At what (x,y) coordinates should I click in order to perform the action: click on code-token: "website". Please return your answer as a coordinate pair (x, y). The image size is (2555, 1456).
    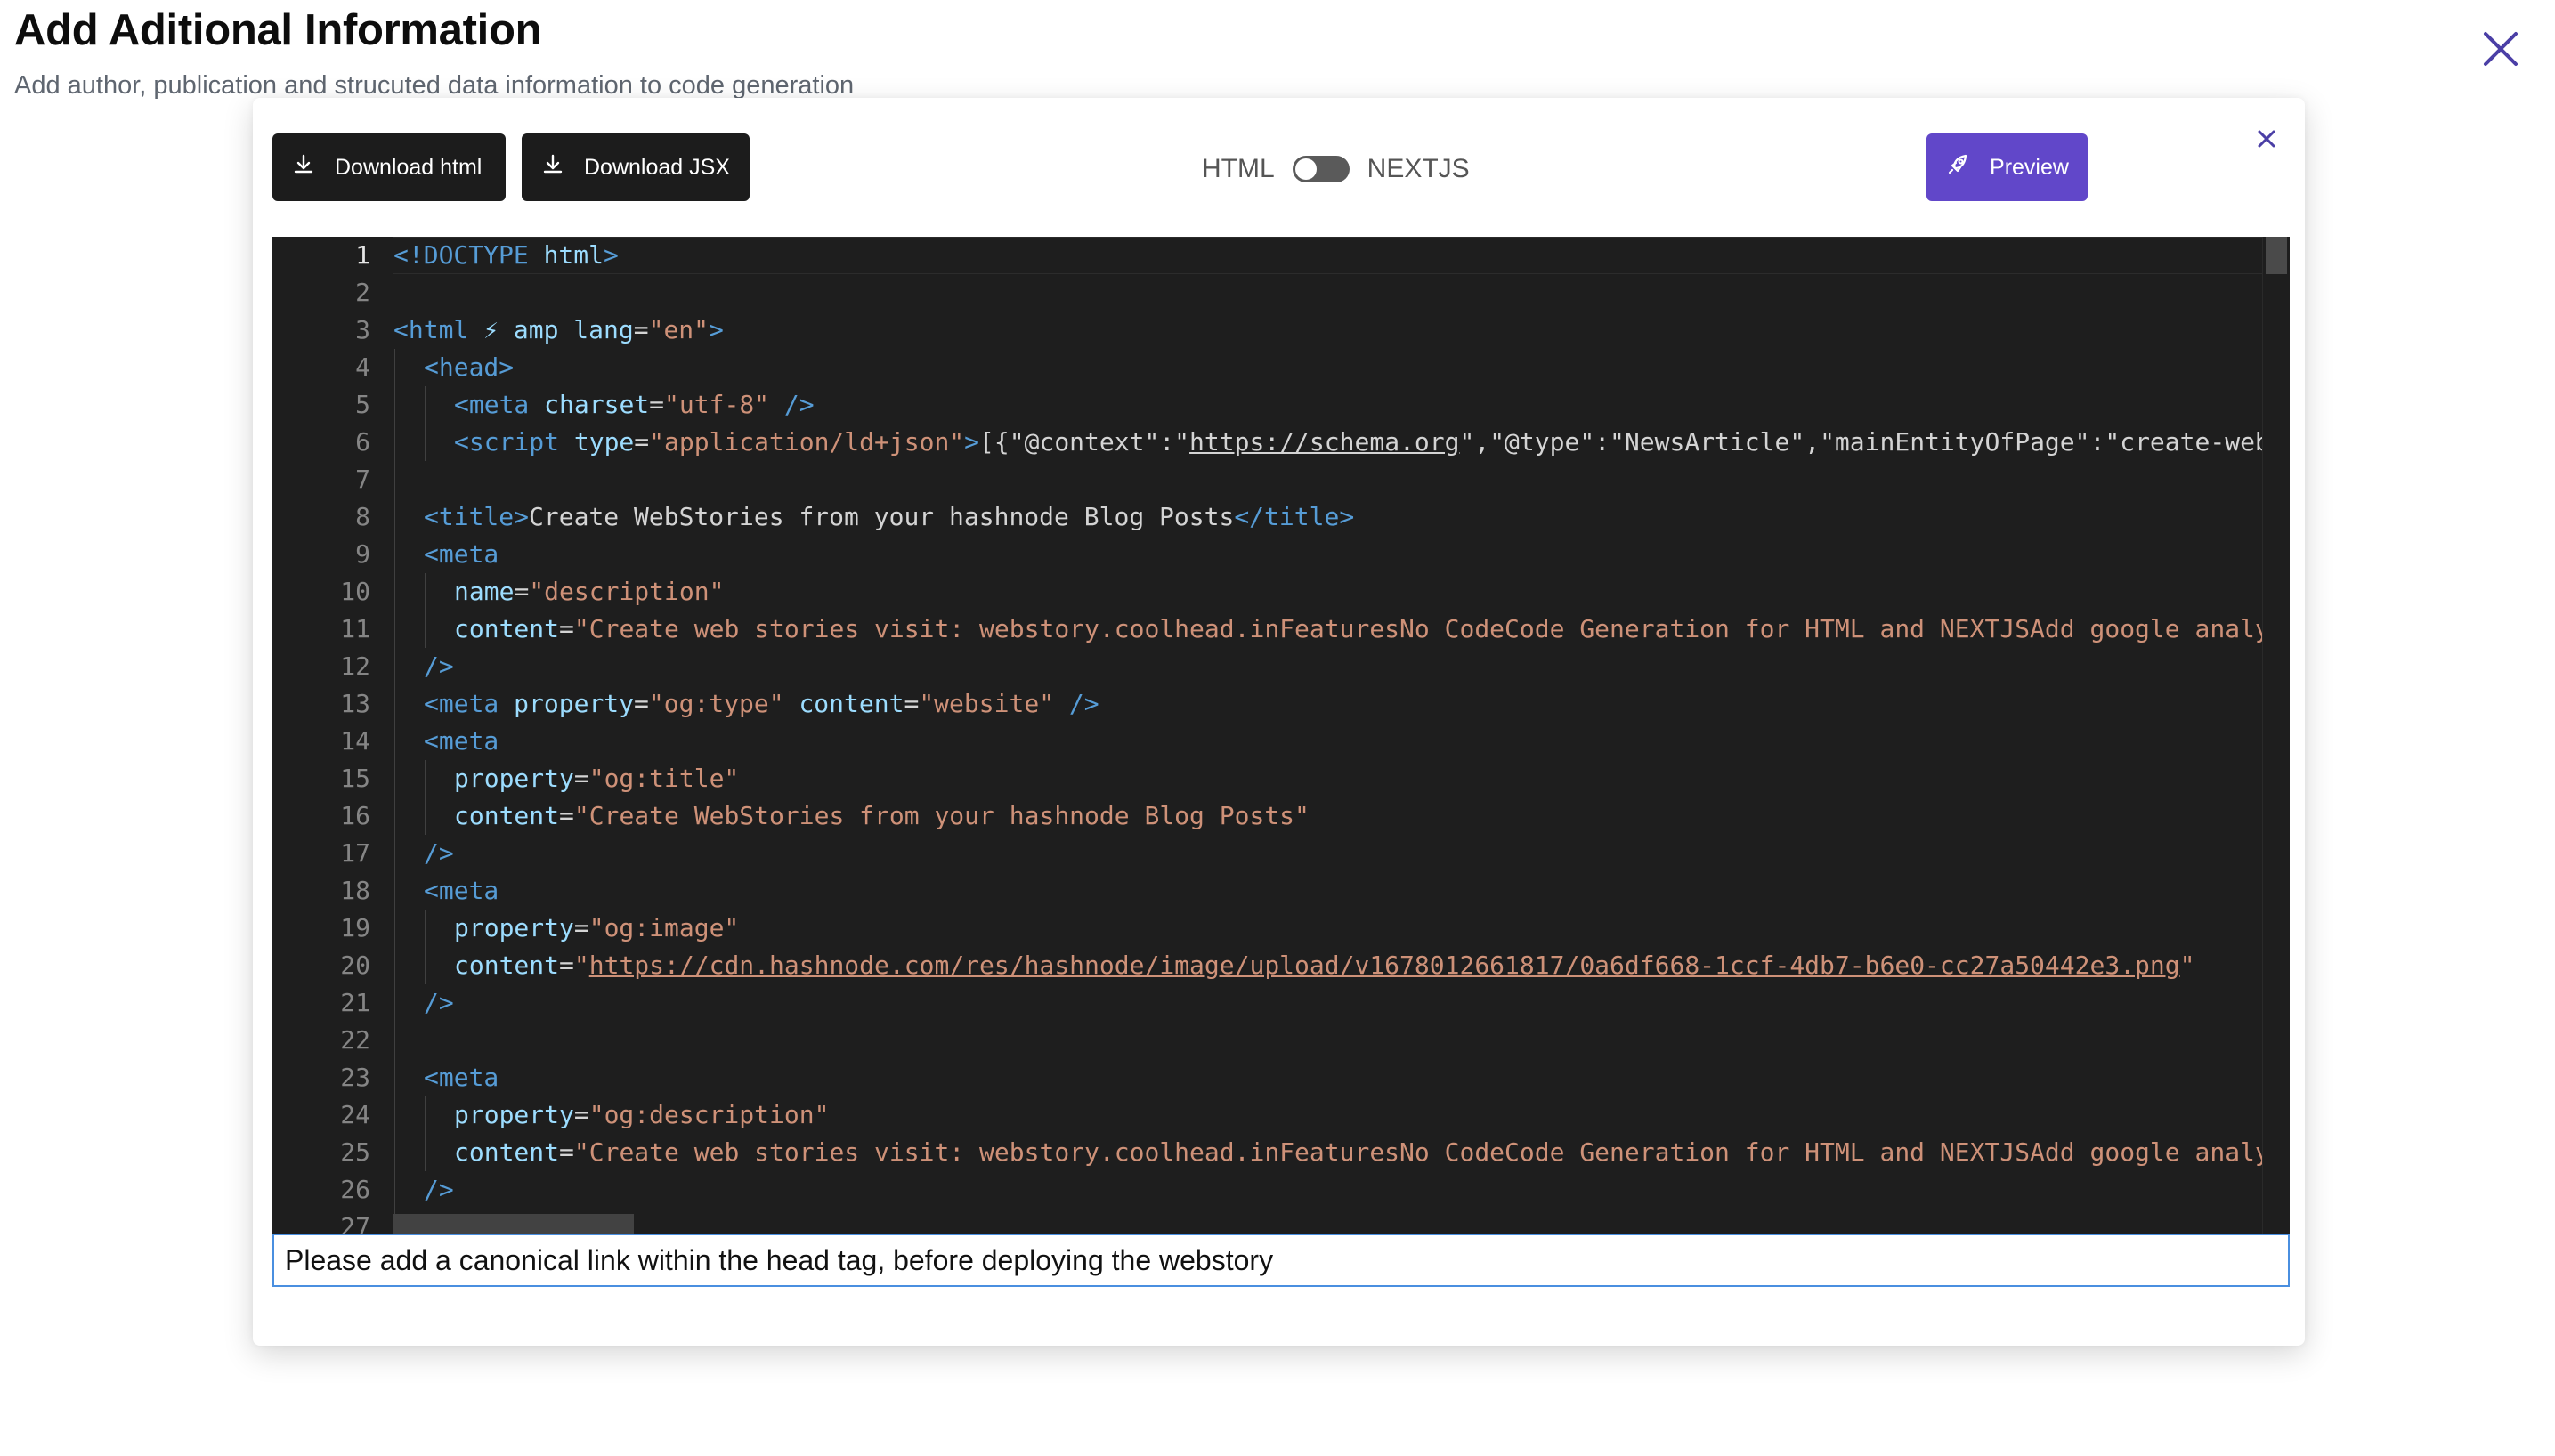
    Looking at the image, I should click on (987, 703).